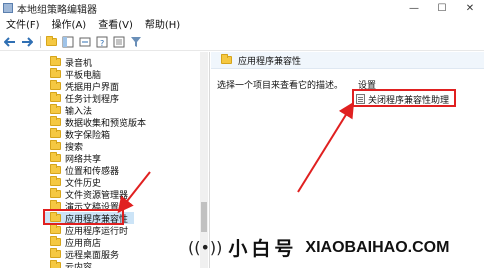  I want to click on watermark-brand: 小白号, so click(263, 249).